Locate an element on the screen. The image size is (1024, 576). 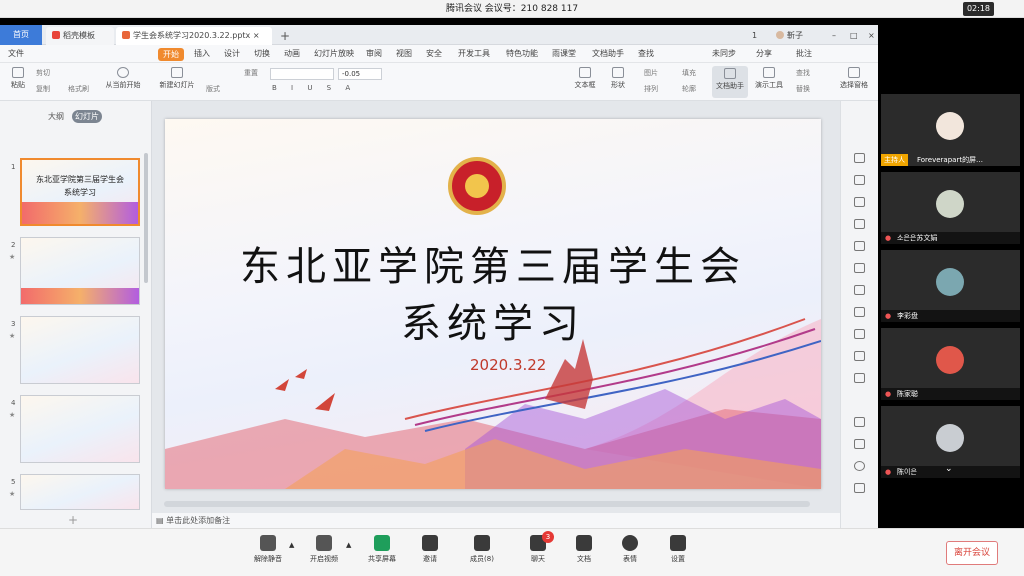
add-slide-button: + is located at coordinates (73, 520).